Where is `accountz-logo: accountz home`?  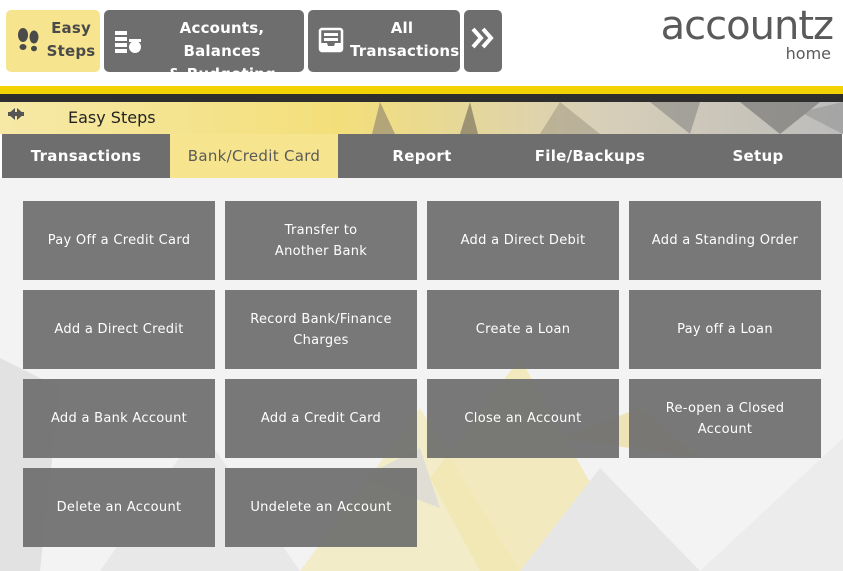 accountz-logo: accountz home is located at coordinates (747, 33).